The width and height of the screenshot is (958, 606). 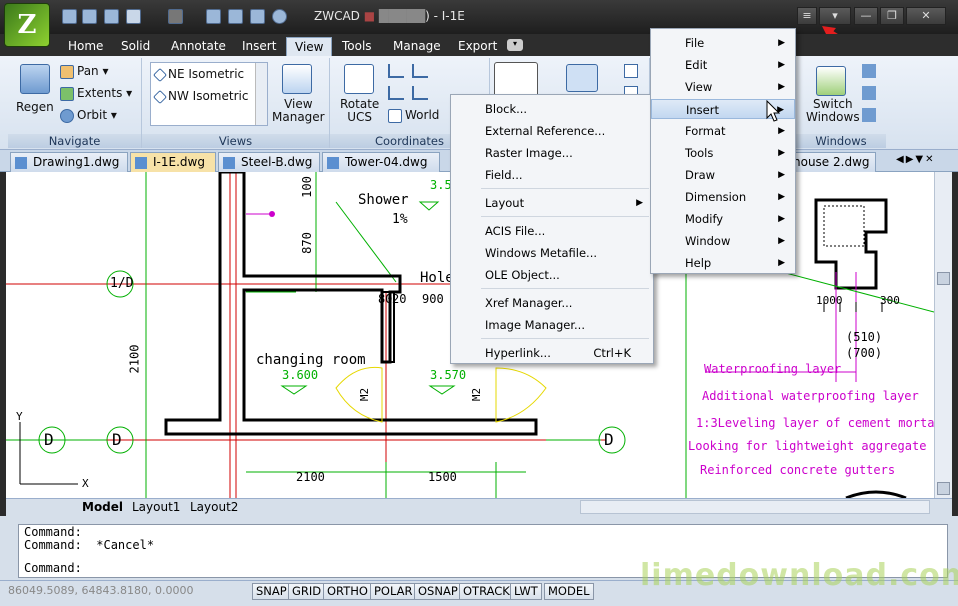 What do you see at coordinates (943, 335) in the screenshot?
I see `vertical-scrollbar` at bounding box center [943, 335].